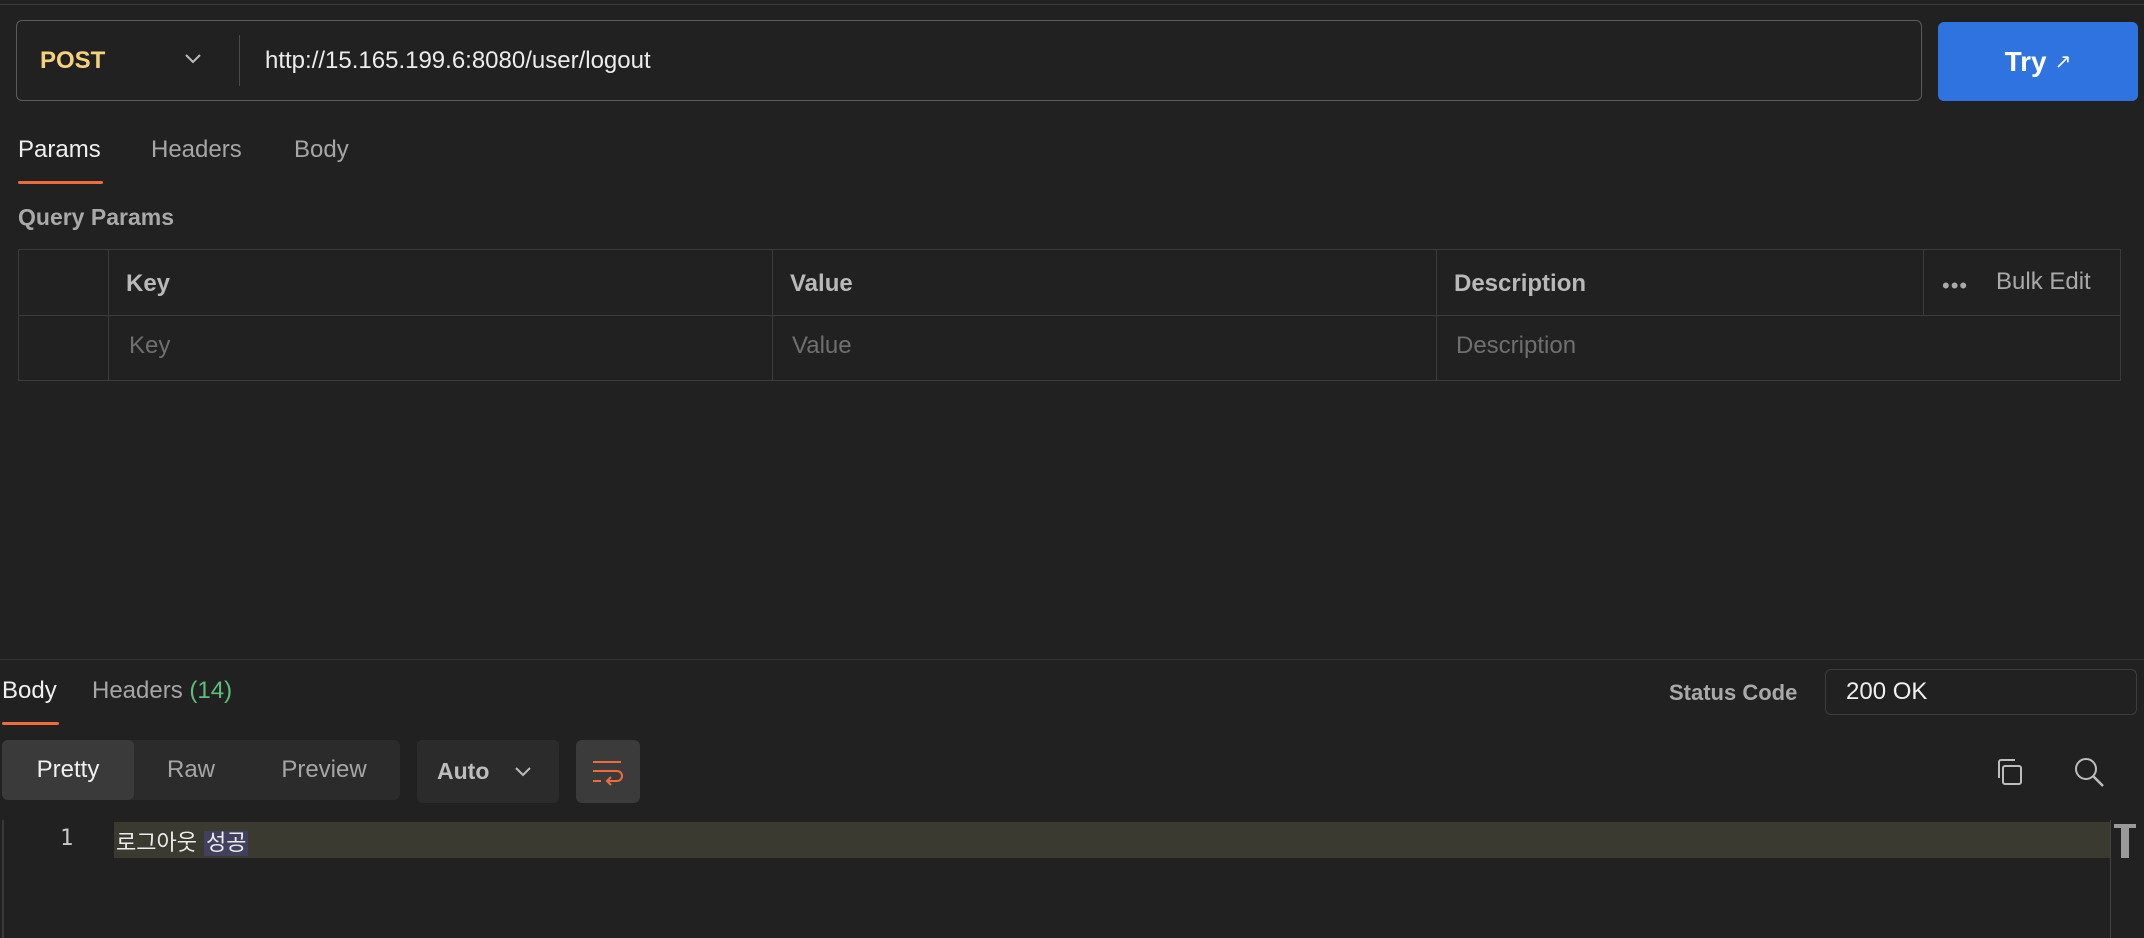  What do you see at coordinates (156, 843) in the screenshot?
I see `code-text: 로그아웃` at bounding box center [156, 843].